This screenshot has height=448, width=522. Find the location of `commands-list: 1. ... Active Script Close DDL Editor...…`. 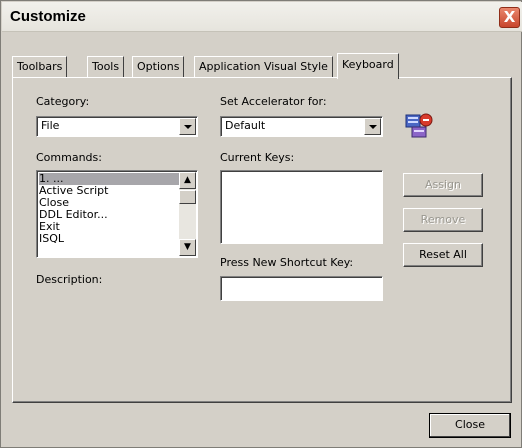

commands-list: 1. ... Active Script Close DDL Editor...… is located at coordinates (117, 214).